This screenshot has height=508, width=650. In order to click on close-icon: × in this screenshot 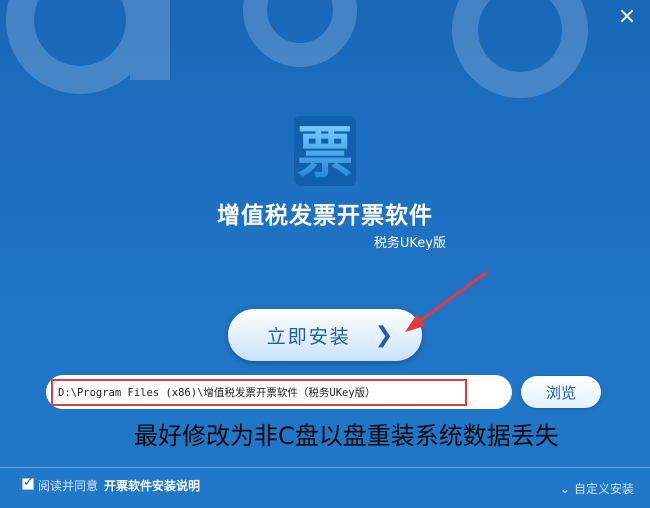, I will do `click(627, 16)`.